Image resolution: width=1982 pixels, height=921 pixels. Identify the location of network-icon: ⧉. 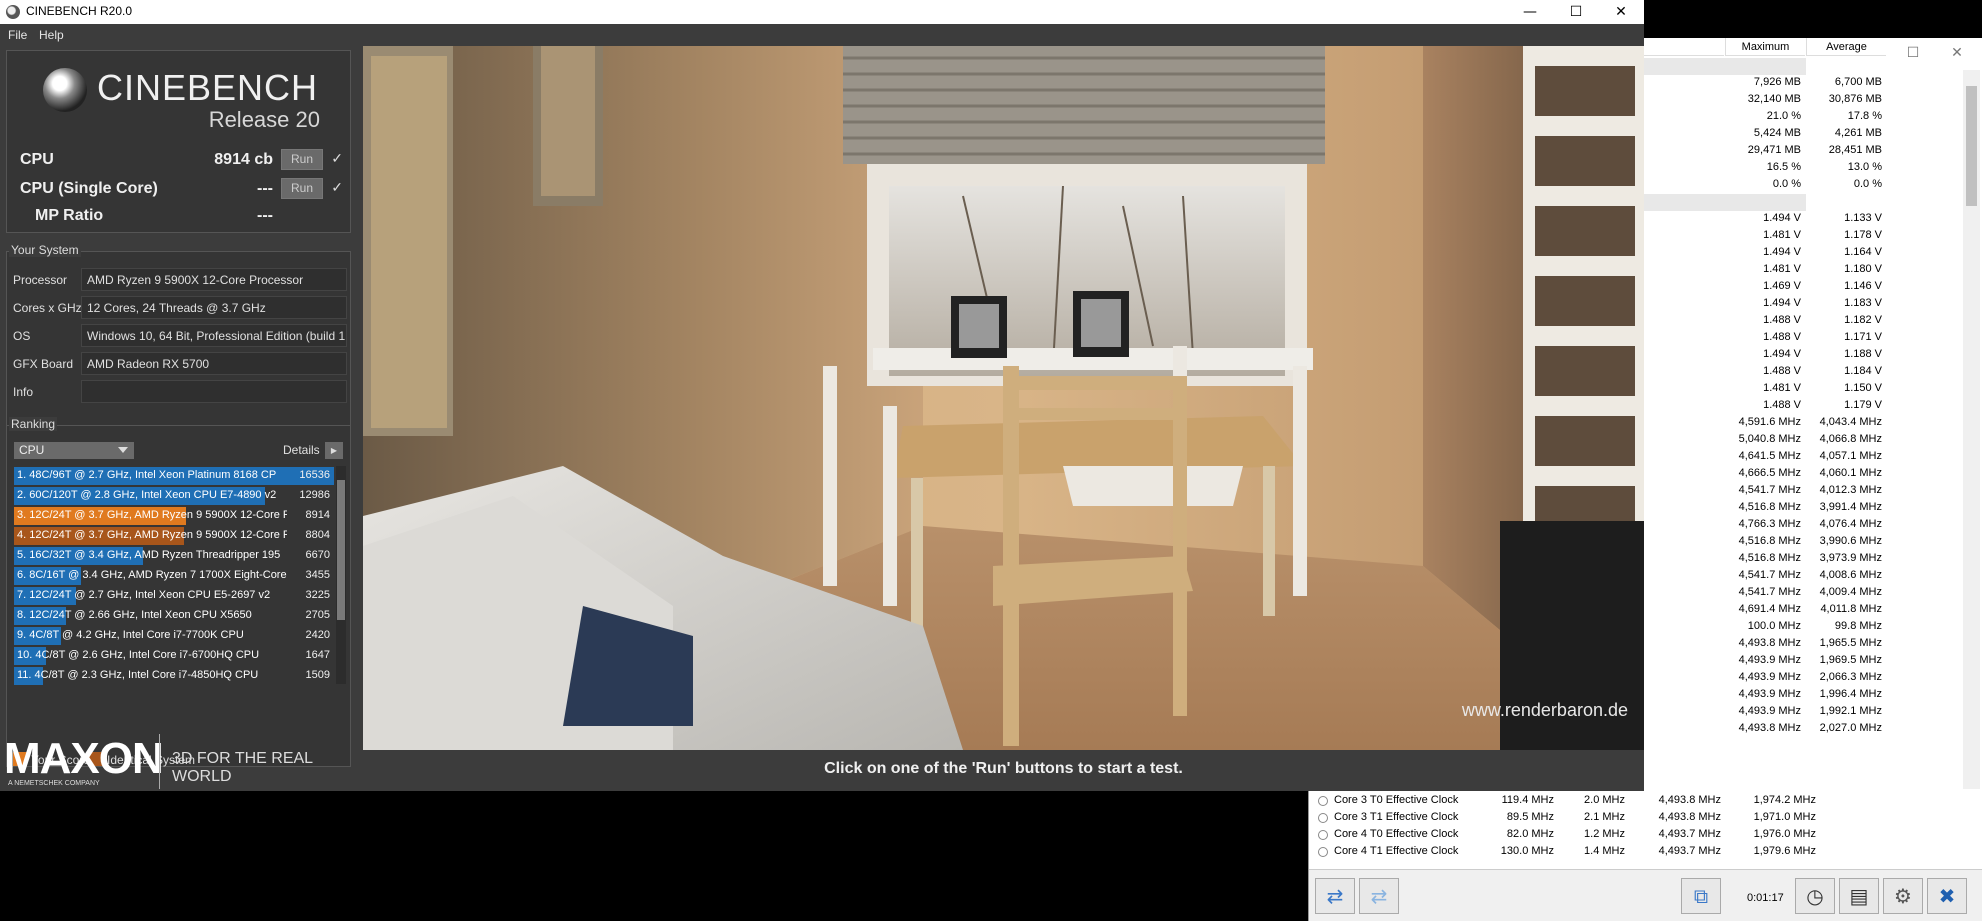
(1701, 896).